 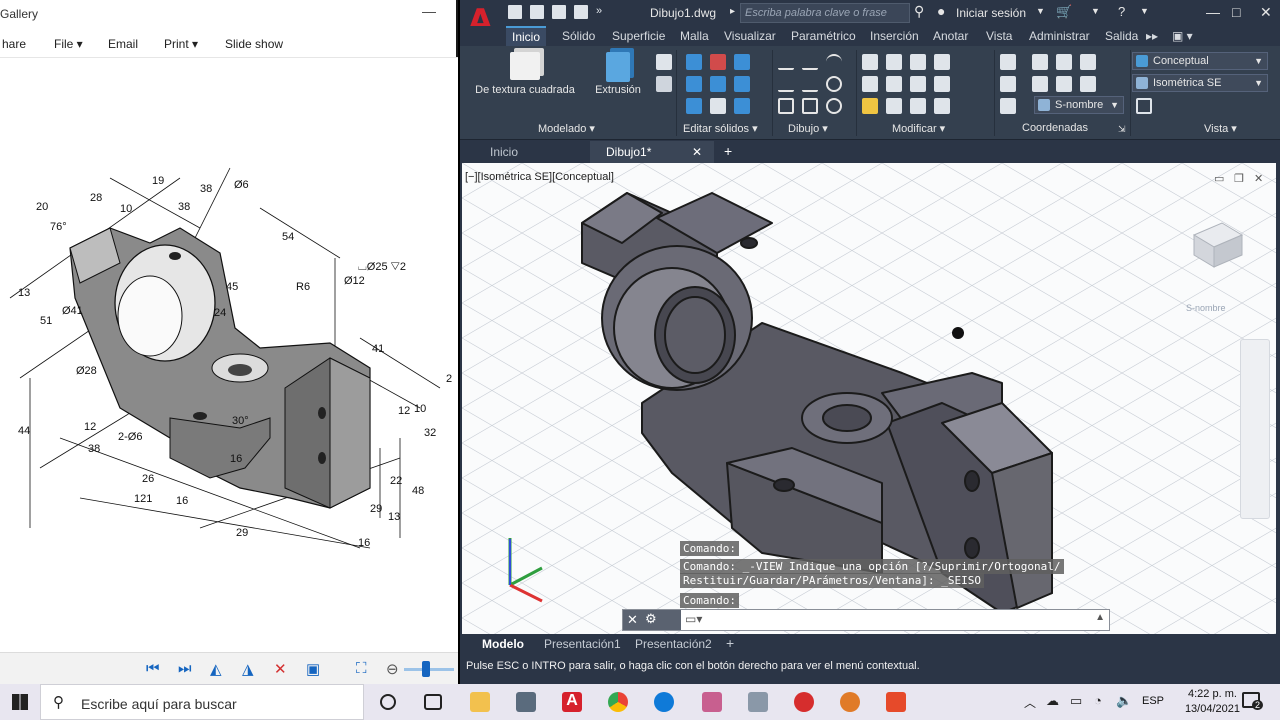 I want to click on search-input: Escriba palabra clave o frase, so click(x=825, y=13).